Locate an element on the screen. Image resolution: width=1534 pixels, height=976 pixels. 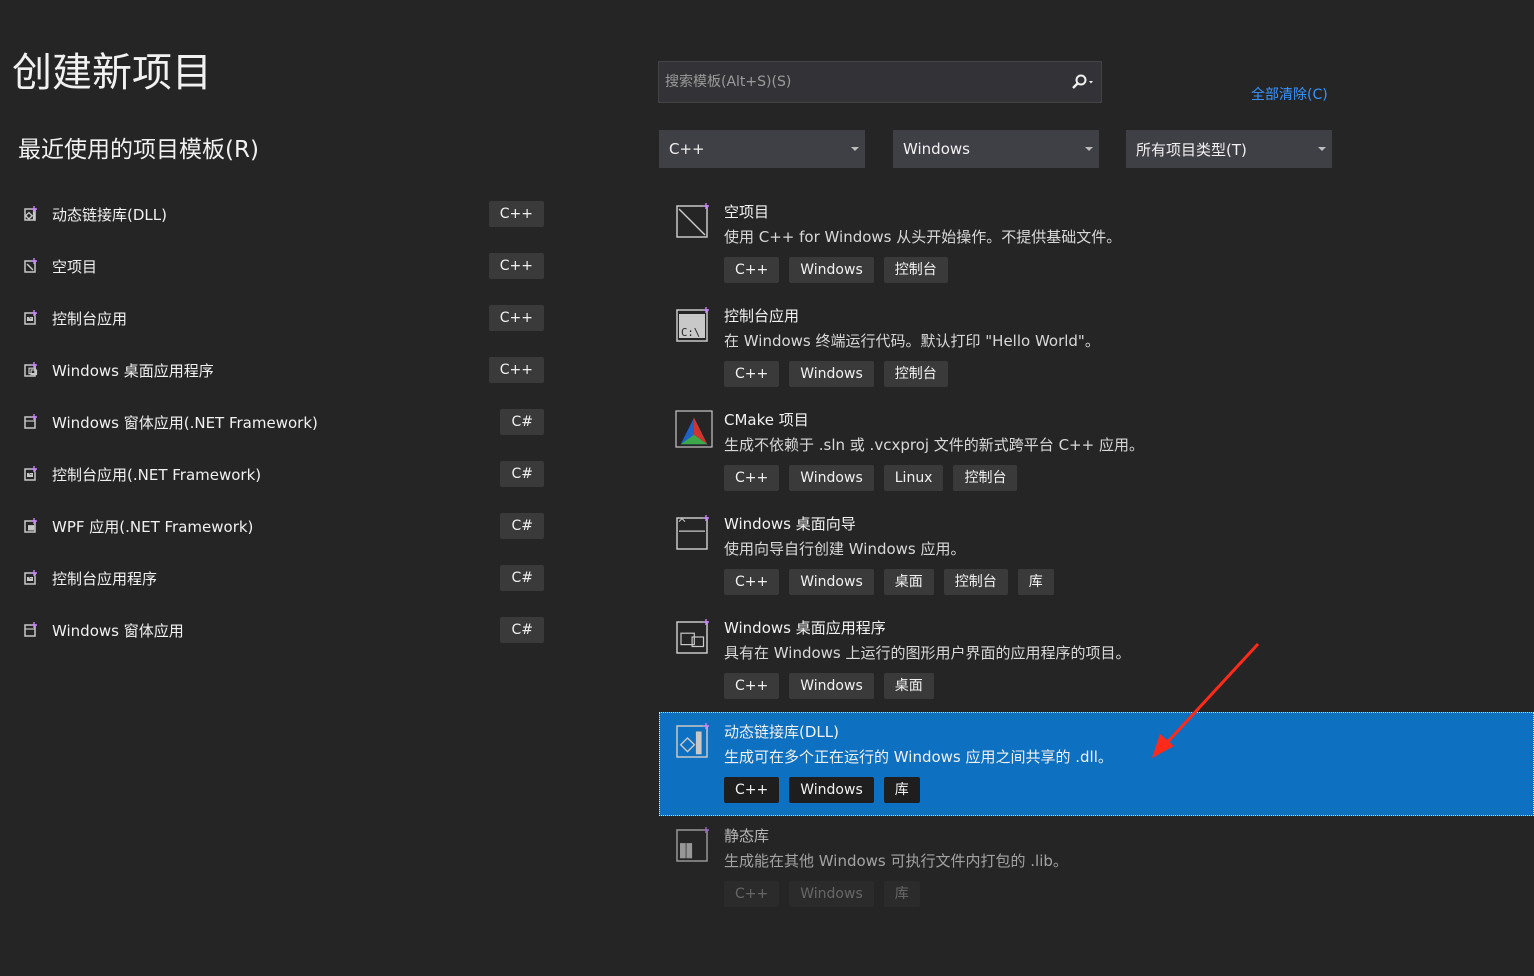
template-description: 在 Windows 终端运行代码。默认打印 "Hello World"。 is located at coordinates (912, 341).